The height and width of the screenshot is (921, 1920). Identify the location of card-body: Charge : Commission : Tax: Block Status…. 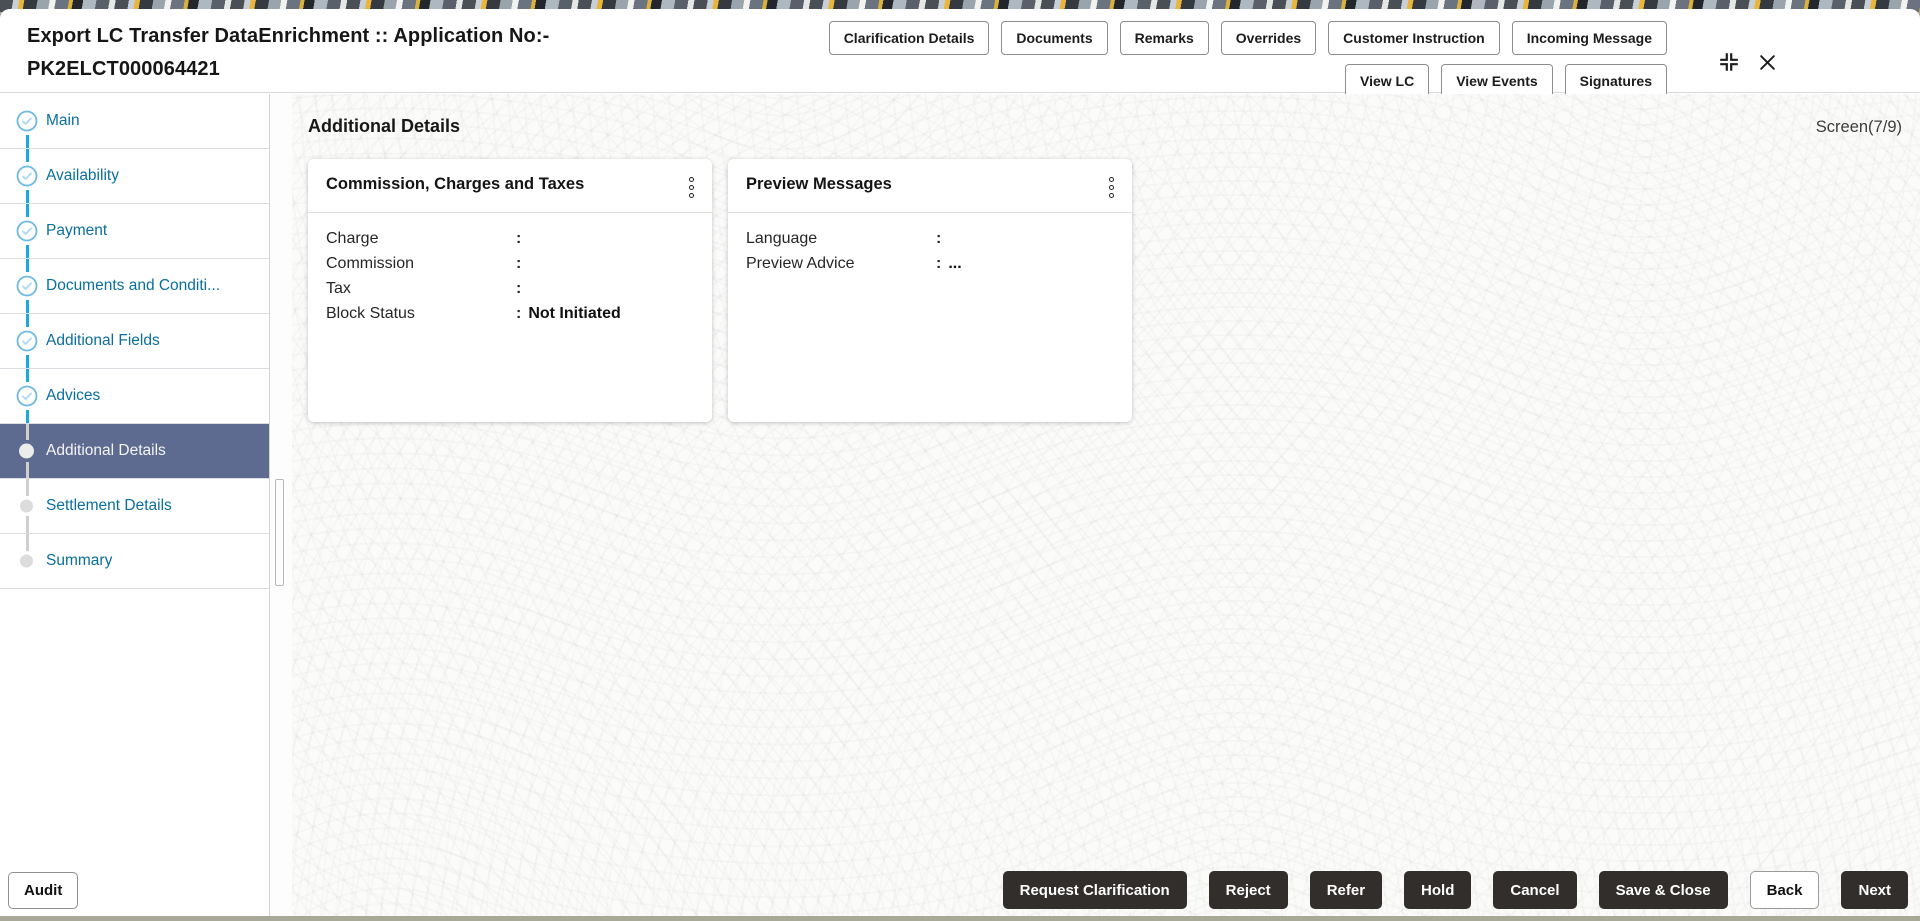
(510, 276).